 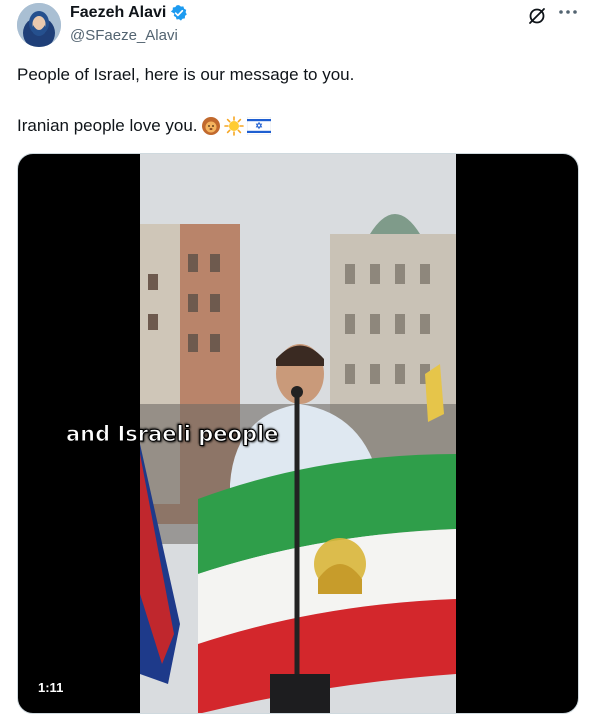 I want to click on tweet-line-2: Iranian people love you., so click(x=107, y=125).